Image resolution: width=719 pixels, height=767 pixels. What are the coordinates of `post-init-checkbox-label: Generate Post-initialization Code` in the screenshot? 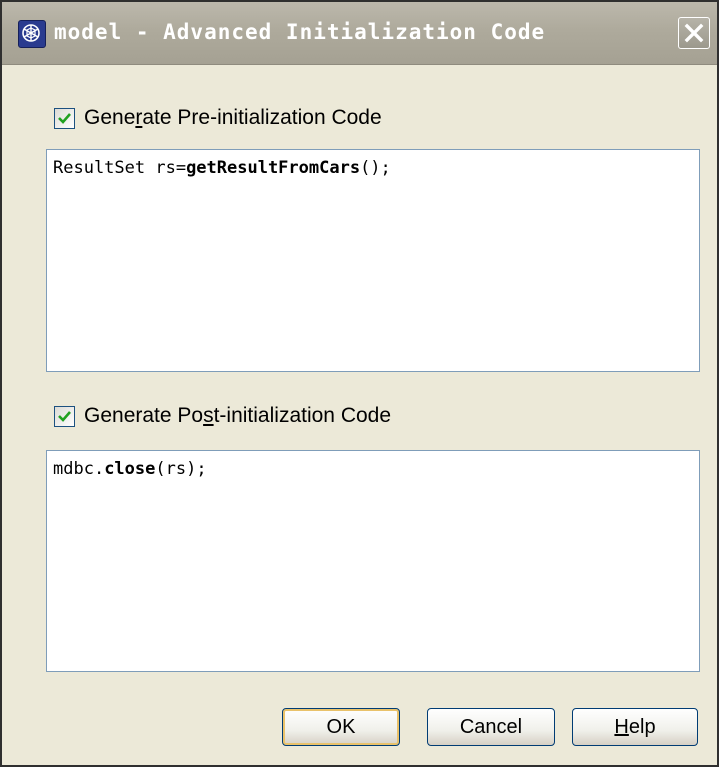 It's located at (238, 415).